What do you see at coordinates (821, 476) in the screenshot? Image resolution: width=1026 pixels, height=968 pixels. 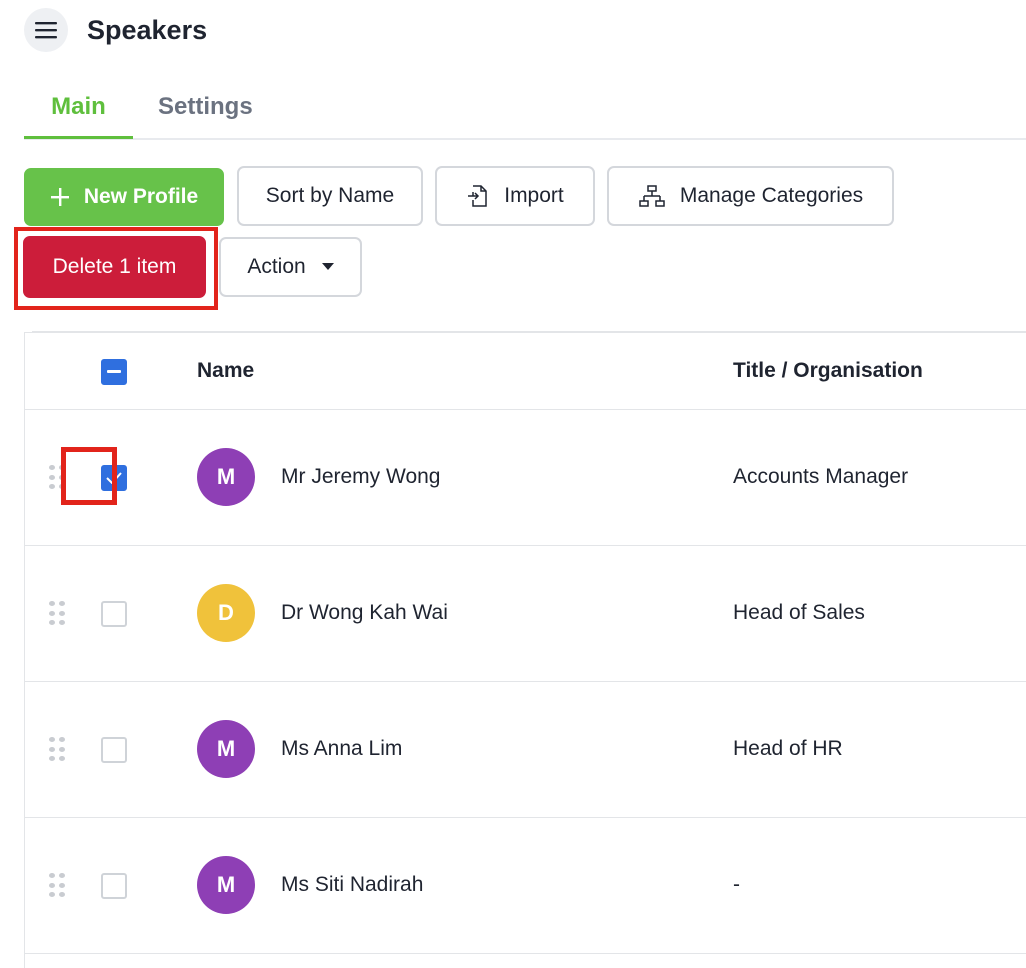 I see `speaker-title: Accounts Manager` at bounding box center [821, 476].